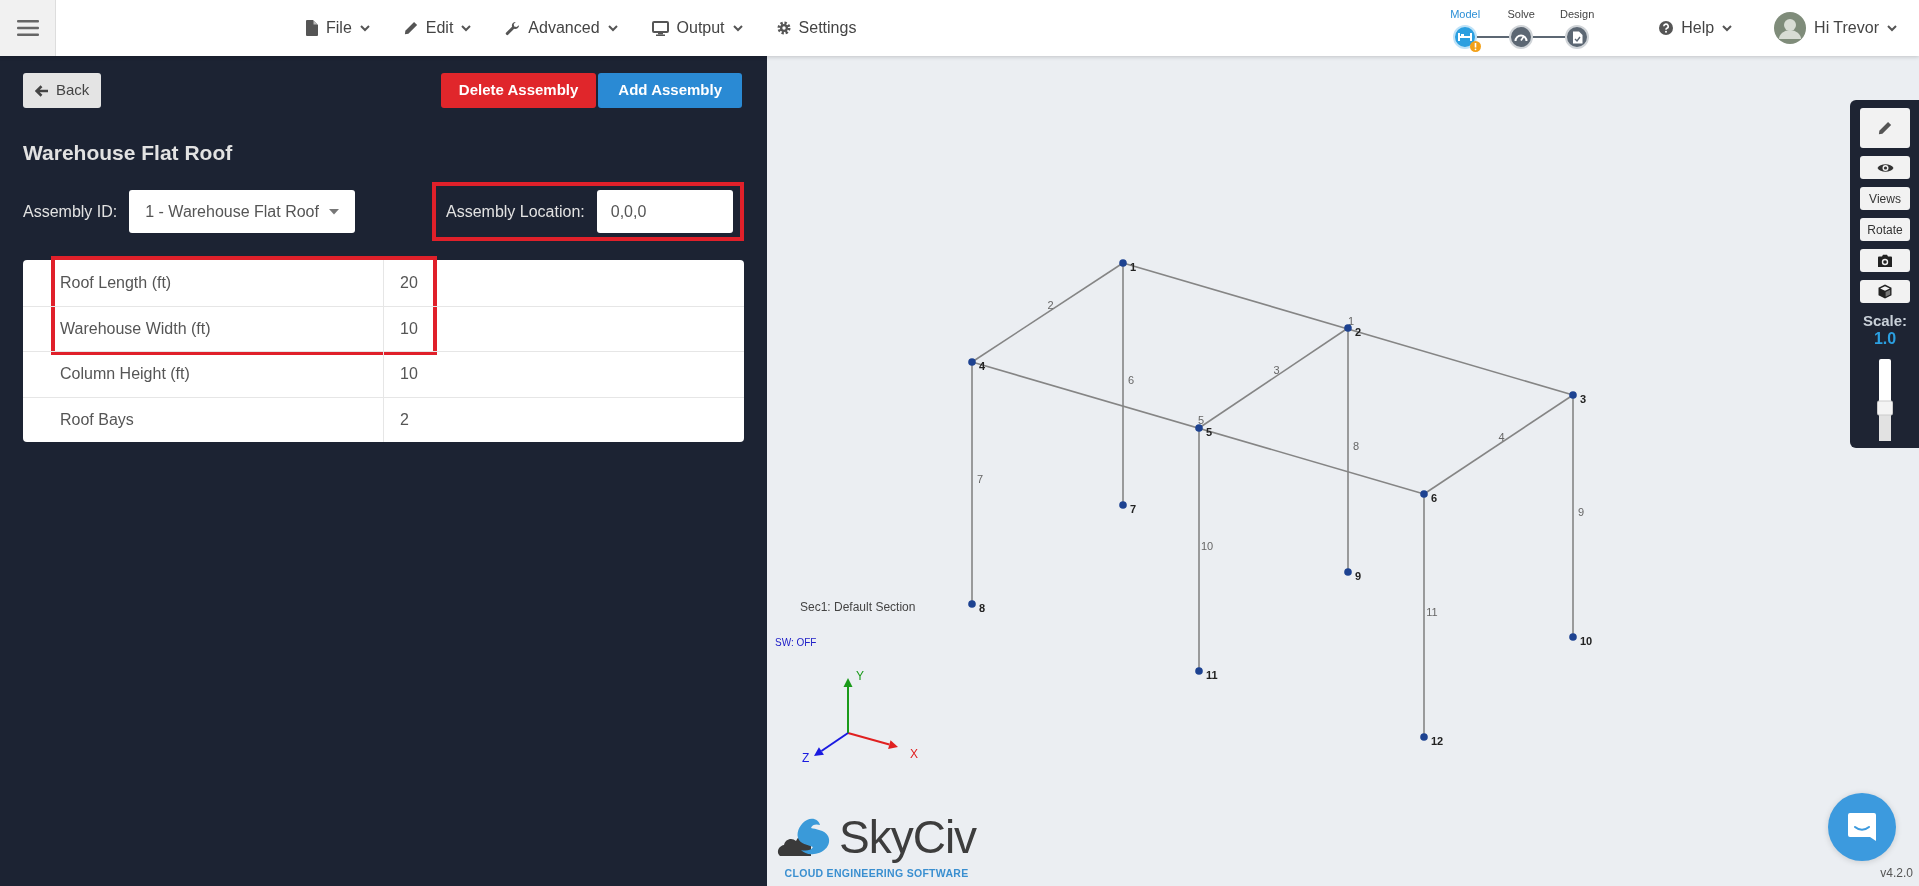 This screenshot has height=886, width=1919. I want to click on slider-thumb, so click(1885, 408).